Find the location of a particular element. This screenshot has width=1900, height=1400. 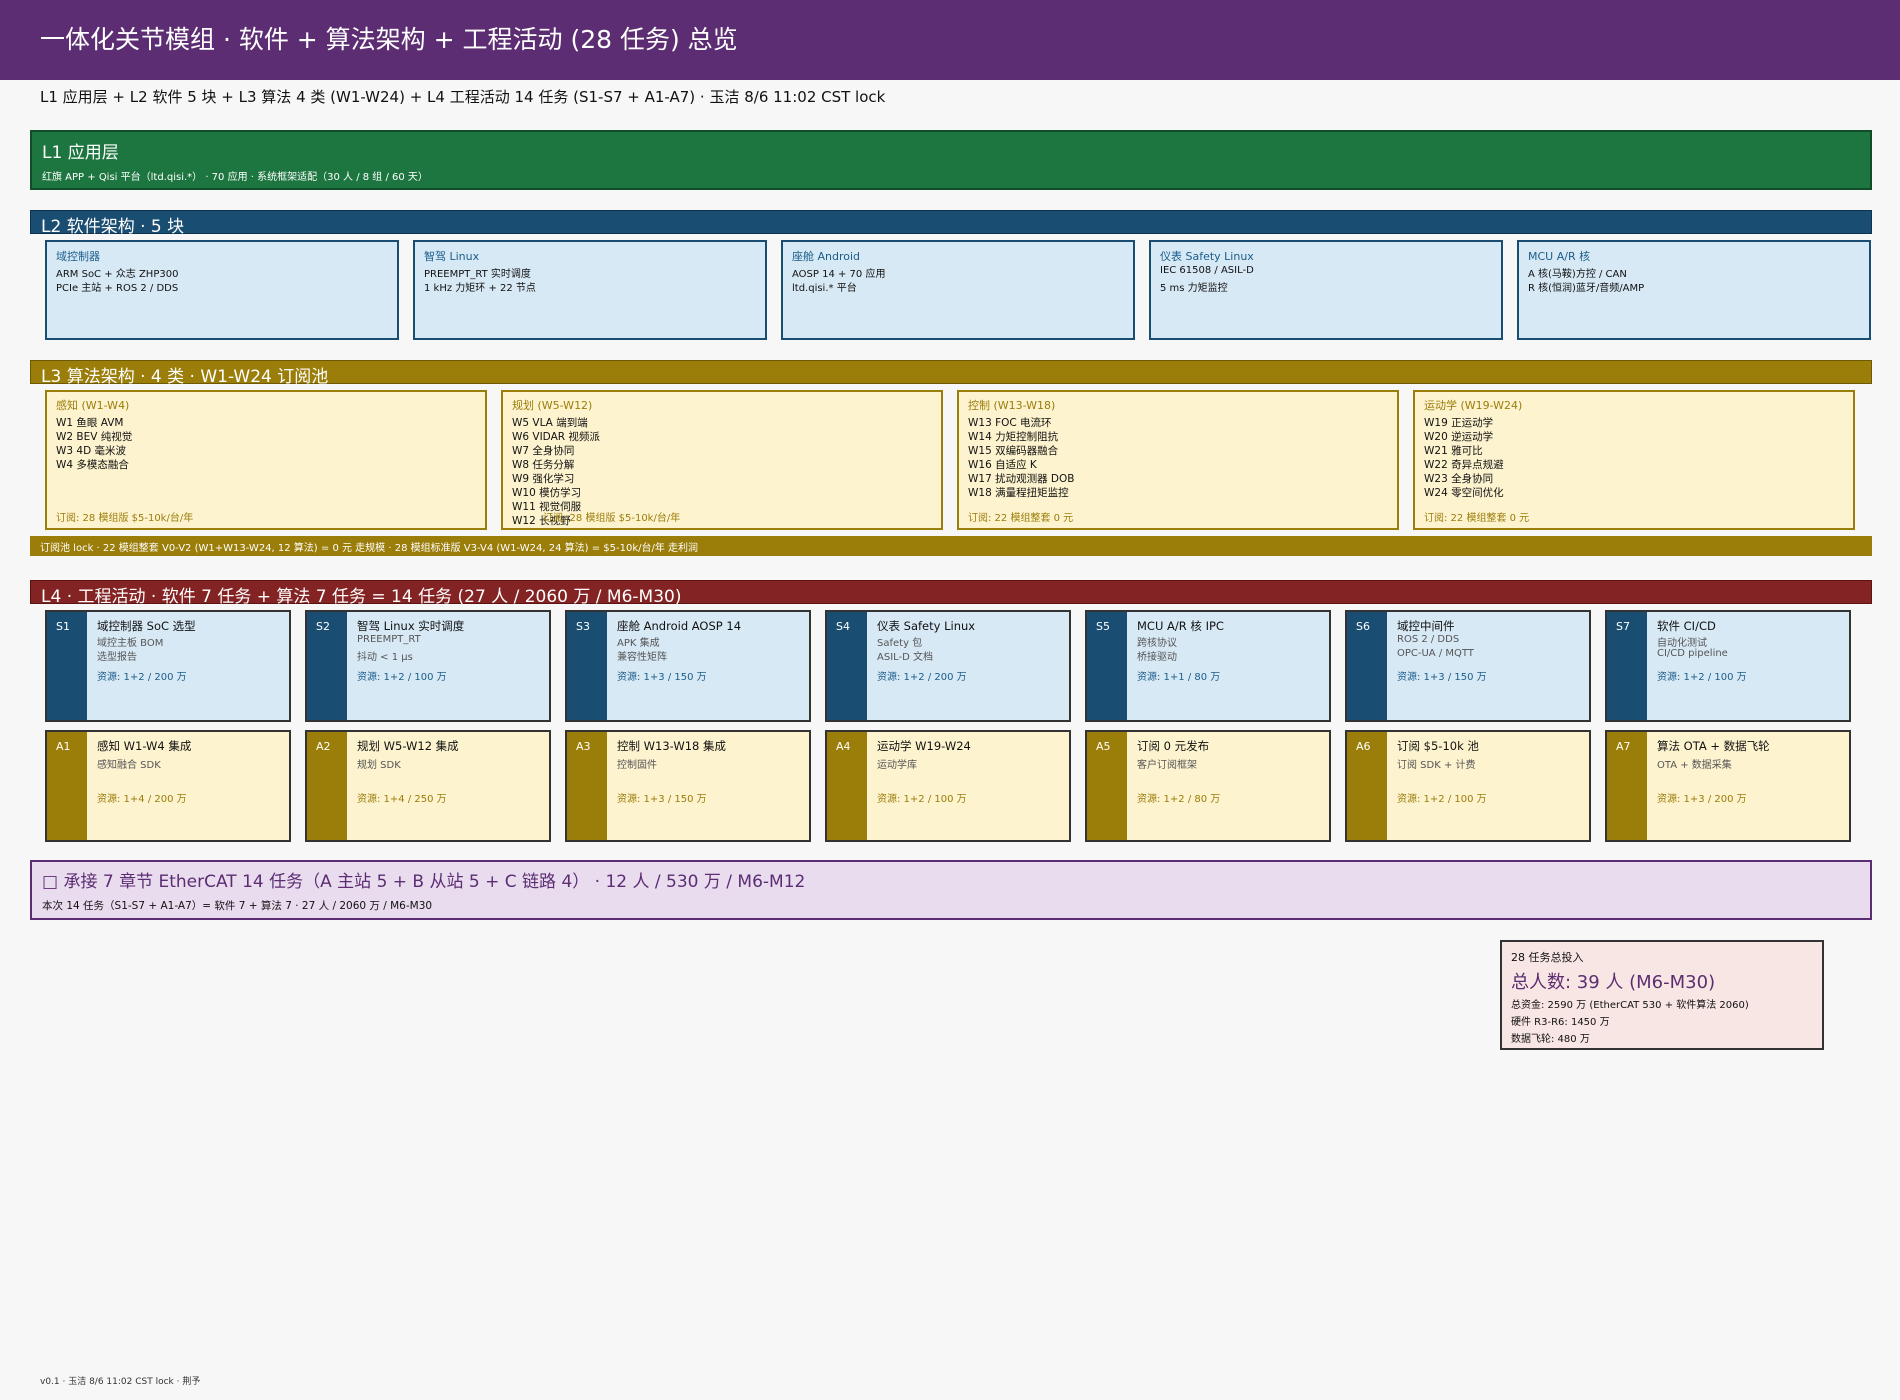

algorithm-item: W8 任务分解 is located at coordinates (543, 465).